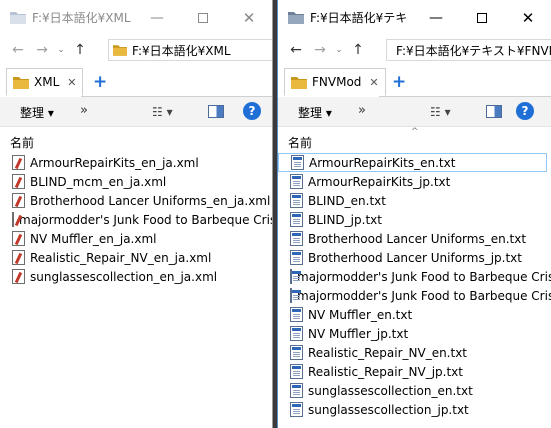 The image size is (551, 428). I want to click on title-bar: F:¥日本語化¥テキ — ✕, so click(414, 17).